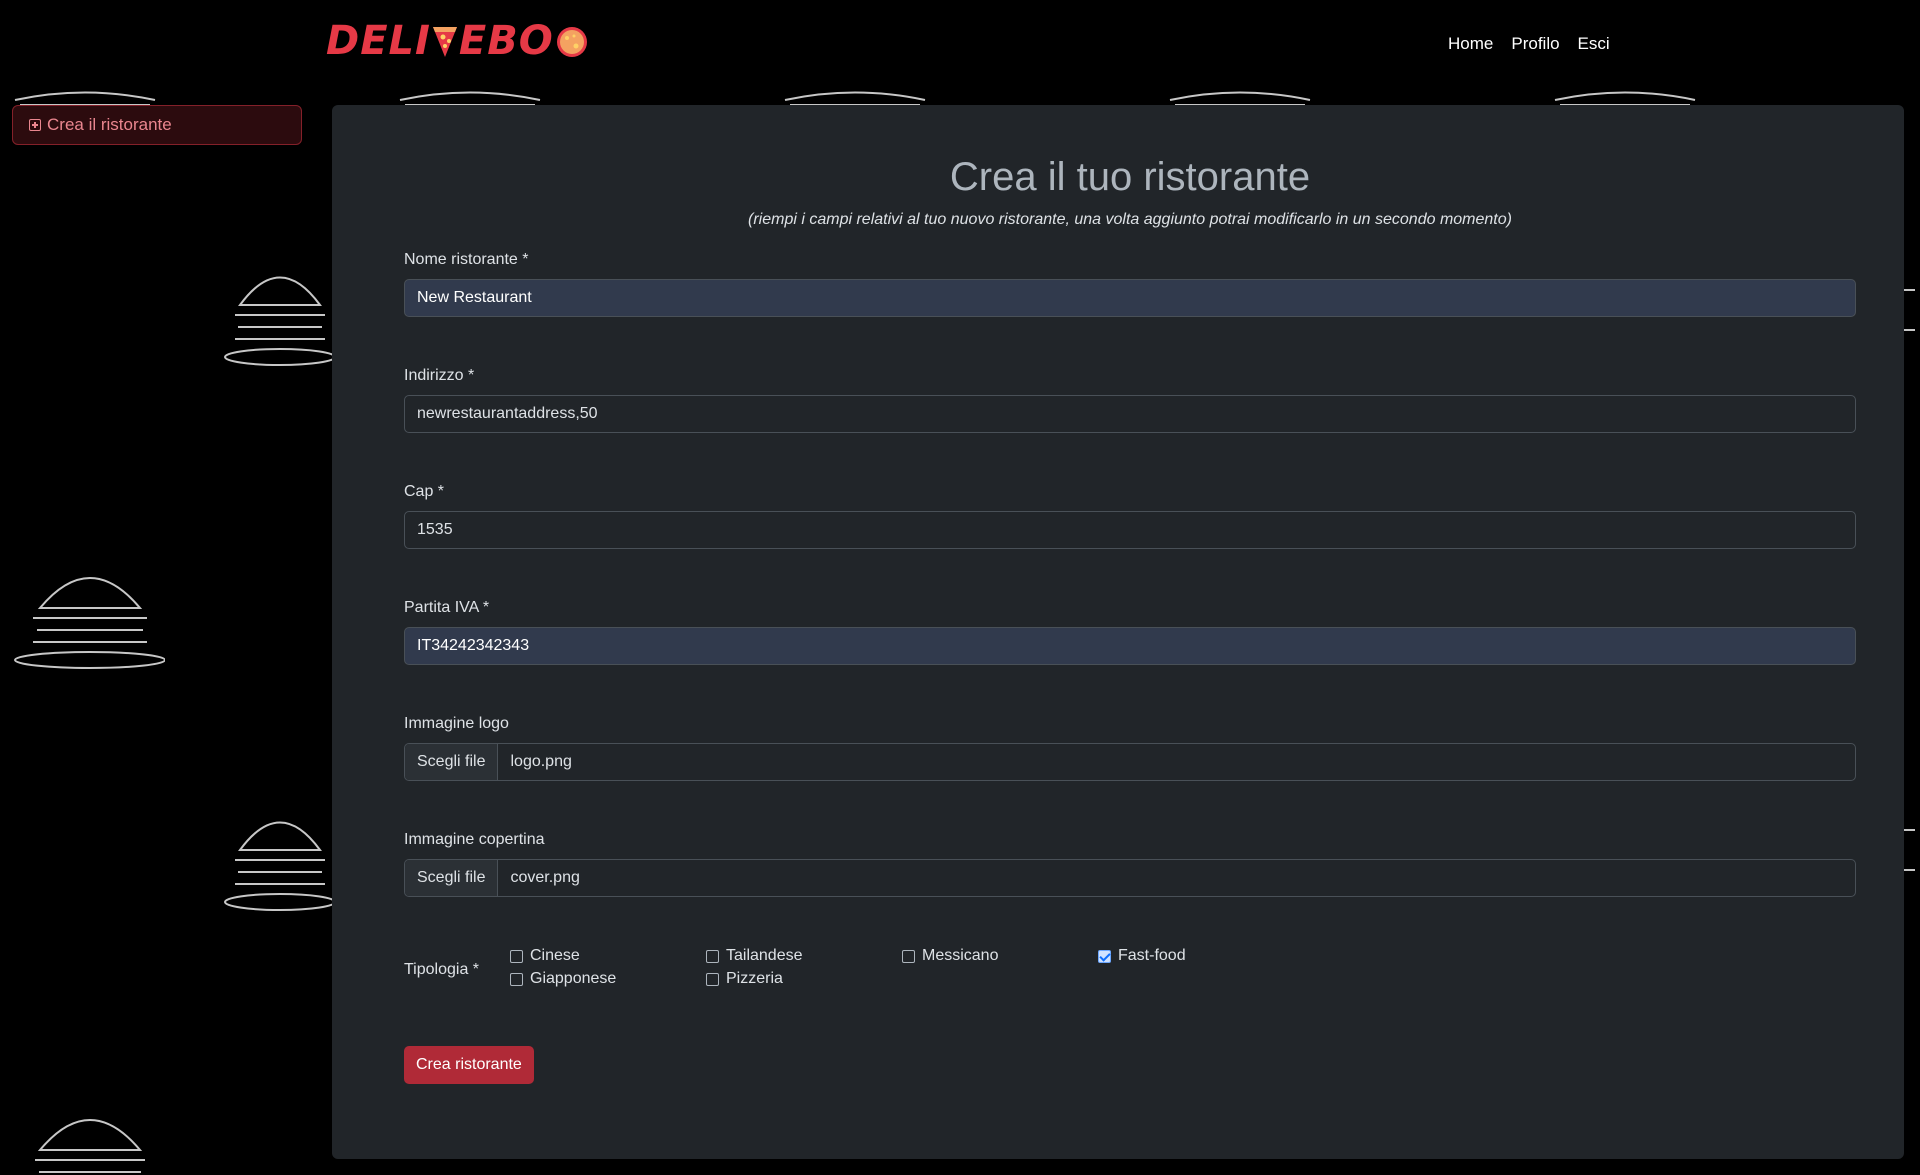 This screenshot has width=1920, height=1175. What do you see at coordinates (424, 491) in the screenshot?
I see `cap-label: Cap *` at bounding box center [424, 491].